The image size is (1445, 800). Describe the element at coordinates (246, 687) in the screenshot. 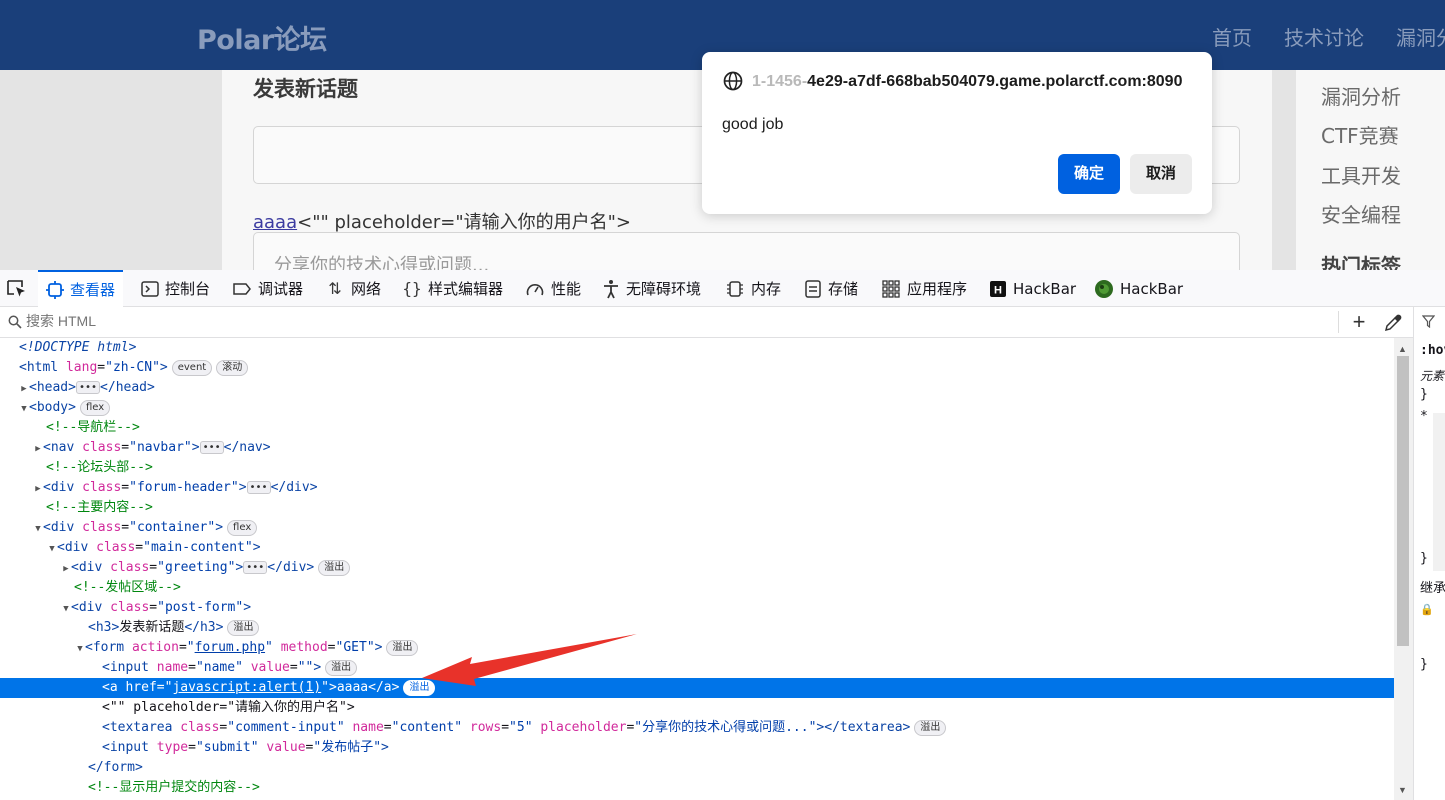

I see `attr-value-link: javascript:alert(1)` at that location.